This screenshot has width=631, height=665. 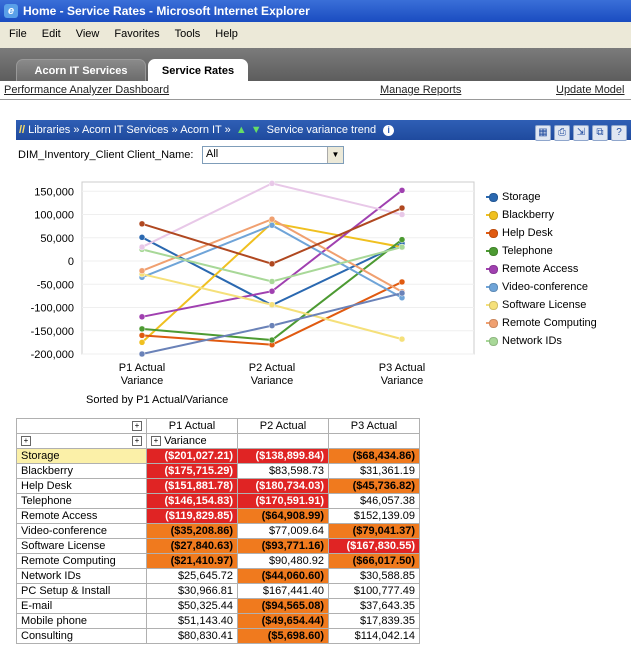 What do you see at coordinates (543, 133) in the screenshot?
I see `chart-table-icon: ▦` at bounding box center [543, 133].